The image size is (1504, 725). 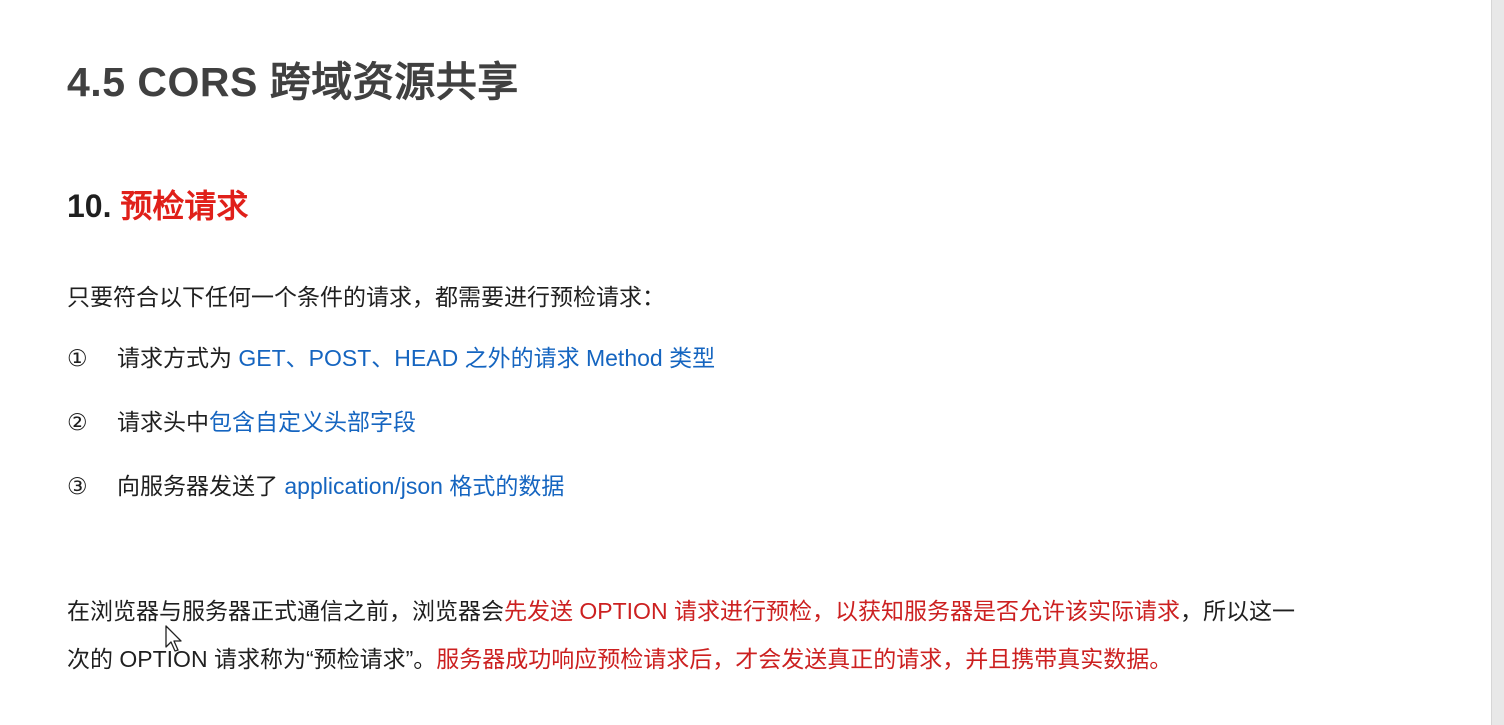 What do you see at coordinates (285, 611) in the screenshot?
I see `explanation-line1-plain: 在浏览器与服务器正式通信之前，浏览器会` at bounding box center [285, 611].